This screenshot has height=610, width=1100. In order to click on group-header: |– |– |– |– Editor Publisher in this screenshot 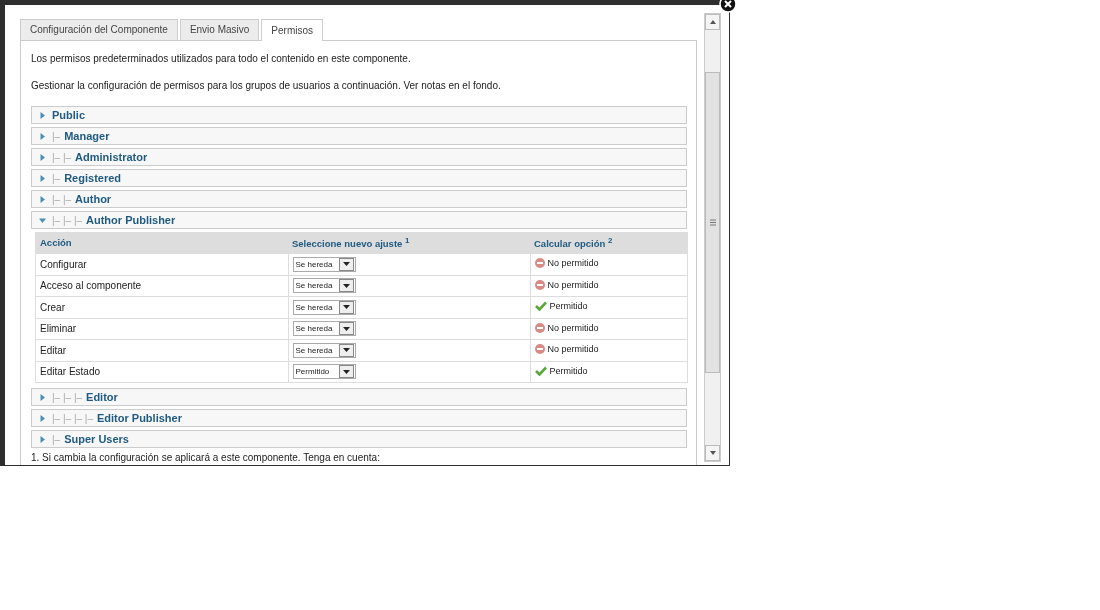, I will do `click(359, 418)`.